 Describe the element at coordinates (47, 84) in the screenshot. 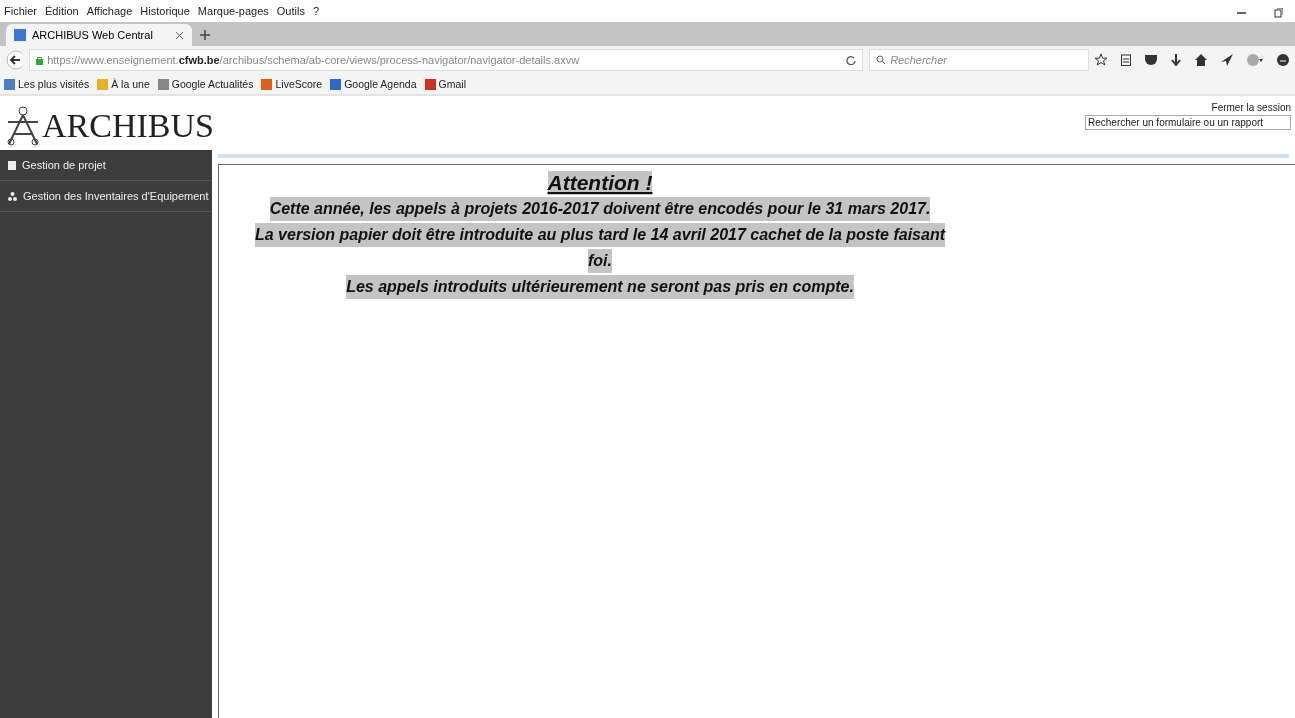

I see `bookmark-link: Les plus visités` at that location.